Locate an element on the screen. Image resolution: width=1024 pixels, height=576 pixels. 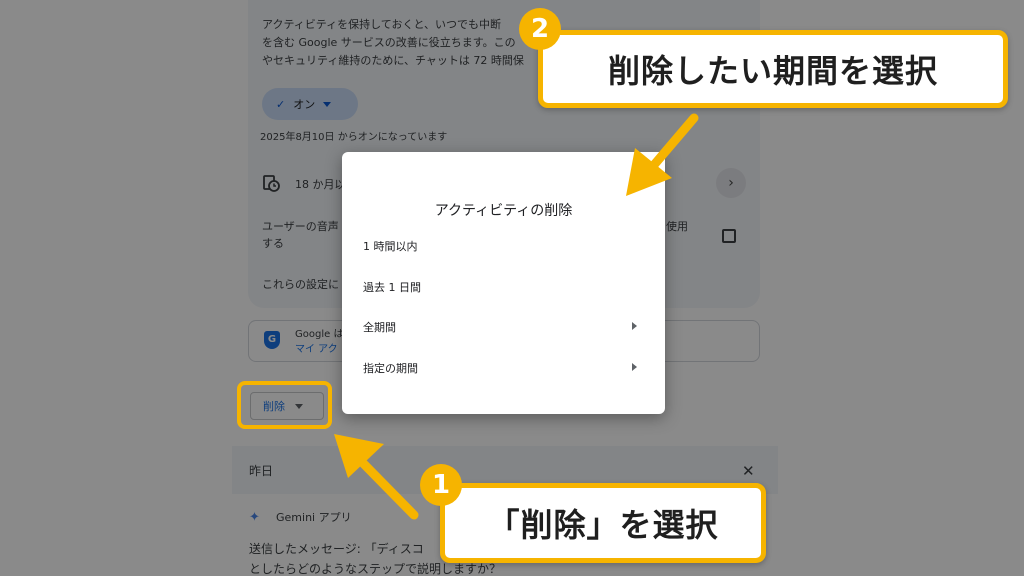
step-2-text: 削除したい期間を選択 is located at coordinates (772, 71).